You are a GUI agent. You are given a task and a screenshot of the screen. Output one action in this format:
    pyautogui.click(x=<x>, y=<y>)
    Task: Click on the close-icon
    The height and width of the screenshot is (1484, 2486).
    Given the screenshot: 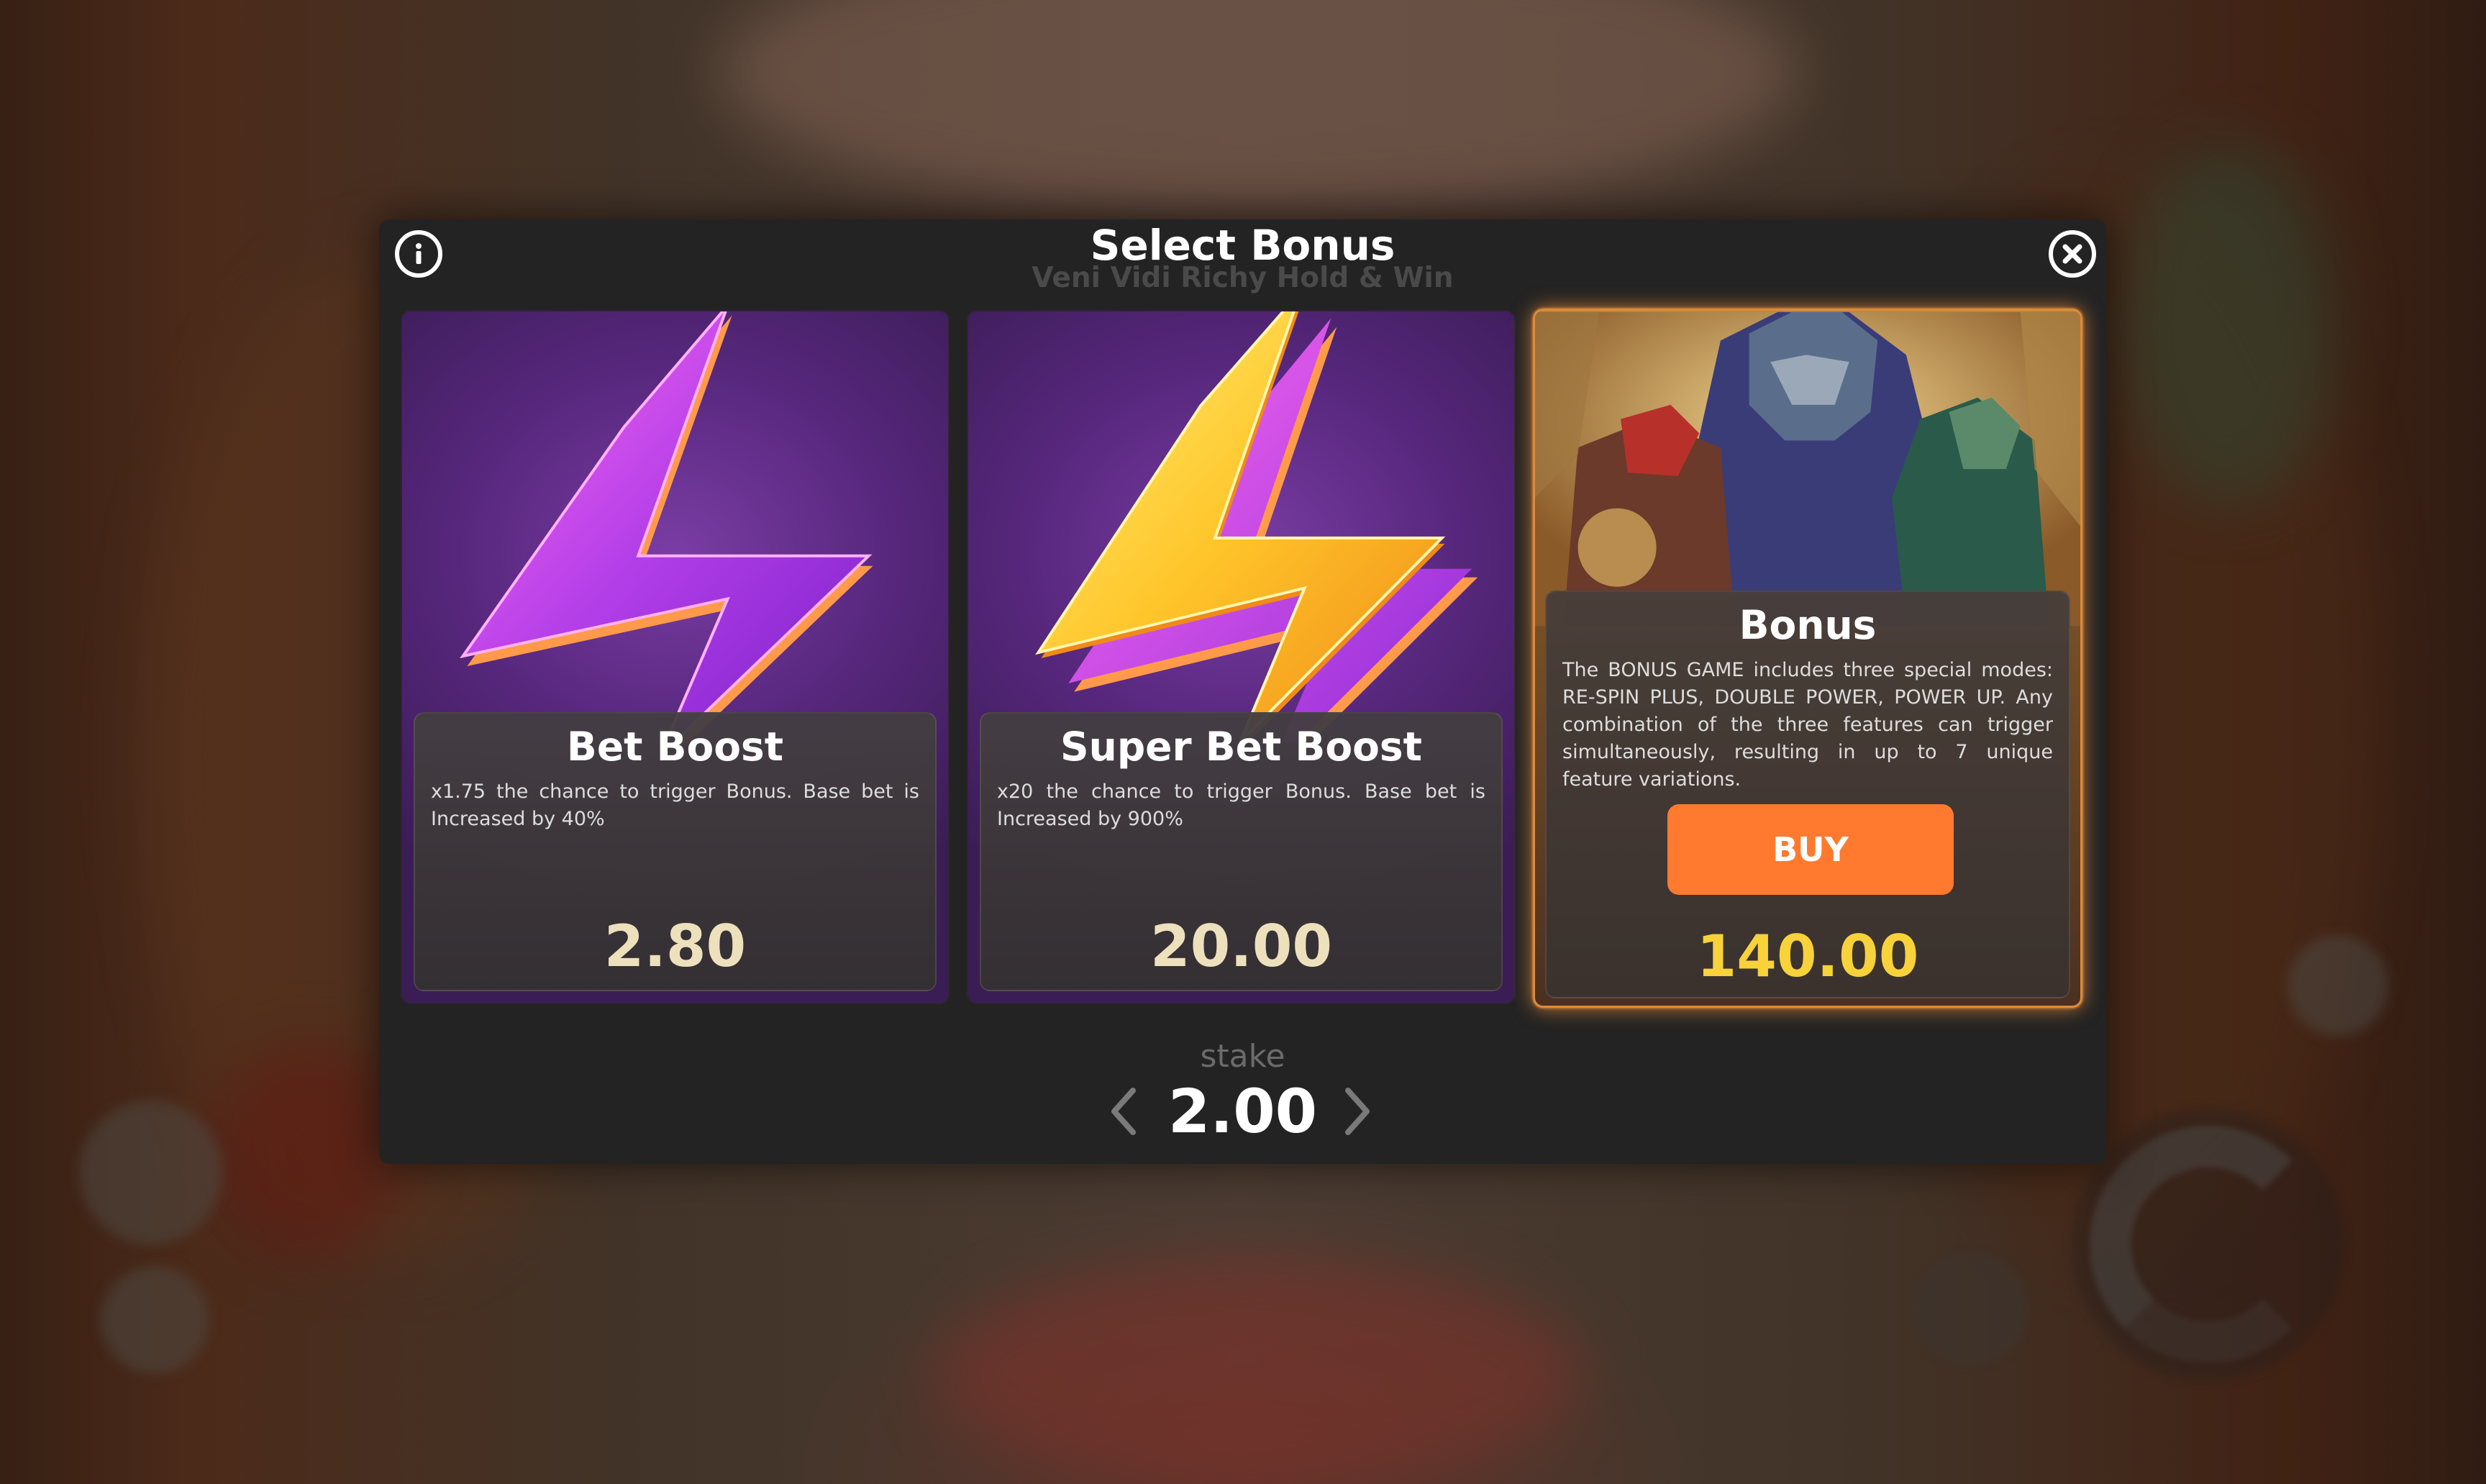 What is the action you would take?
    pyautogui.click(x=2072, y=254)
    